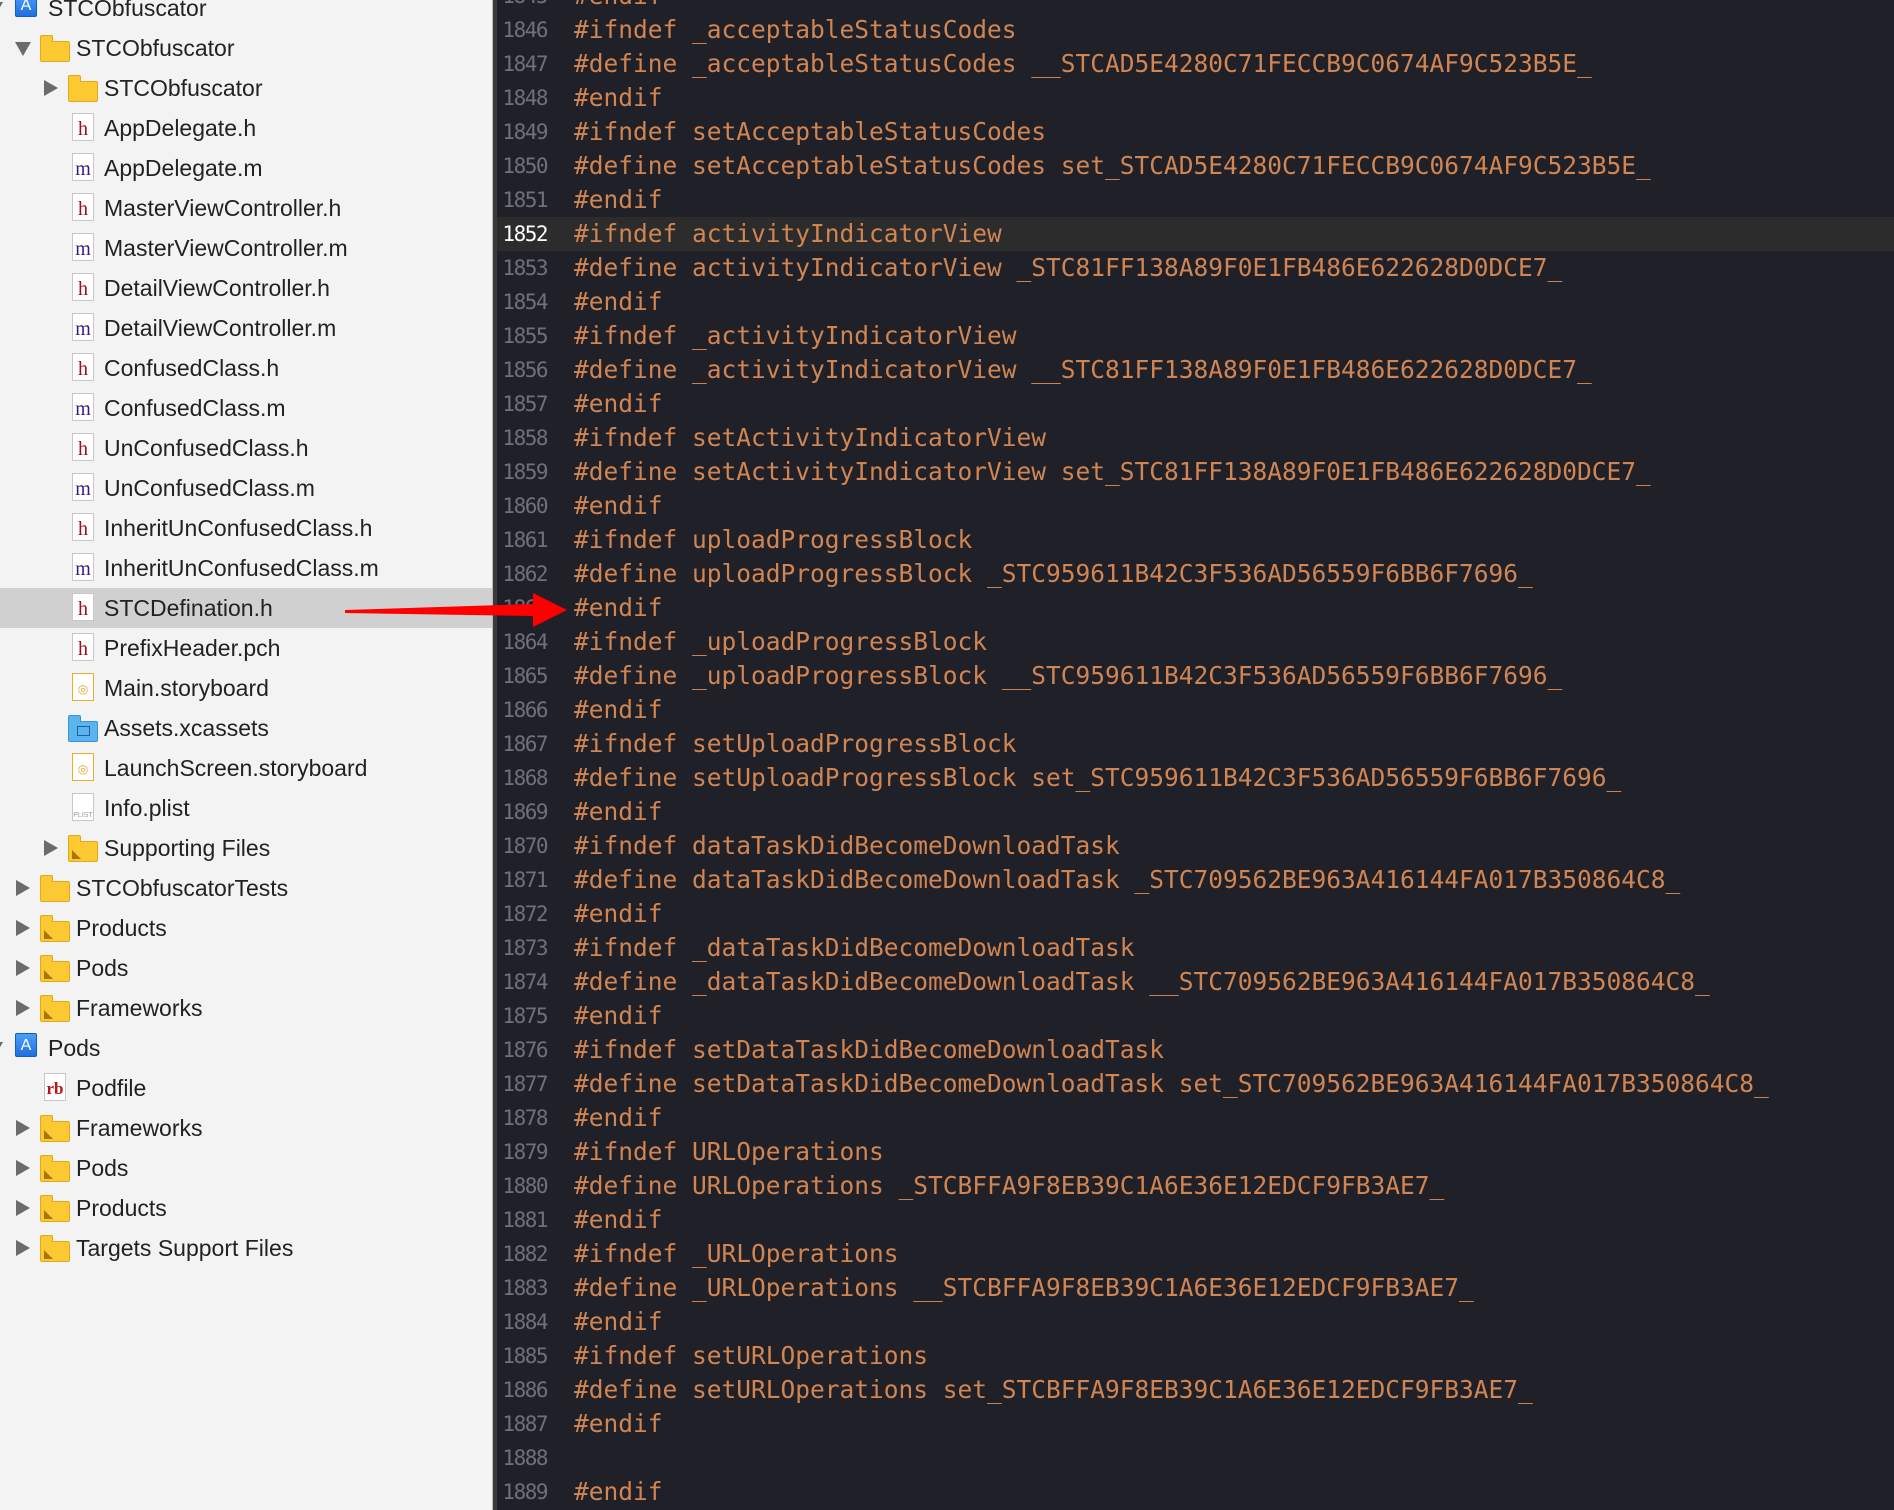 Image resolution: width=1894 pixels, height=1510 pixels. I want to click on code-text: #ifndef _uploadProgressBlock, so click(780, 642).